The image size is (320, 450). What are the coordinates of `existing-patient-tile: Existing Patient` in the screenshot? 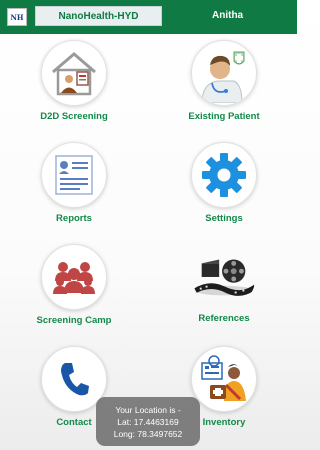 It's located at (224, 81).